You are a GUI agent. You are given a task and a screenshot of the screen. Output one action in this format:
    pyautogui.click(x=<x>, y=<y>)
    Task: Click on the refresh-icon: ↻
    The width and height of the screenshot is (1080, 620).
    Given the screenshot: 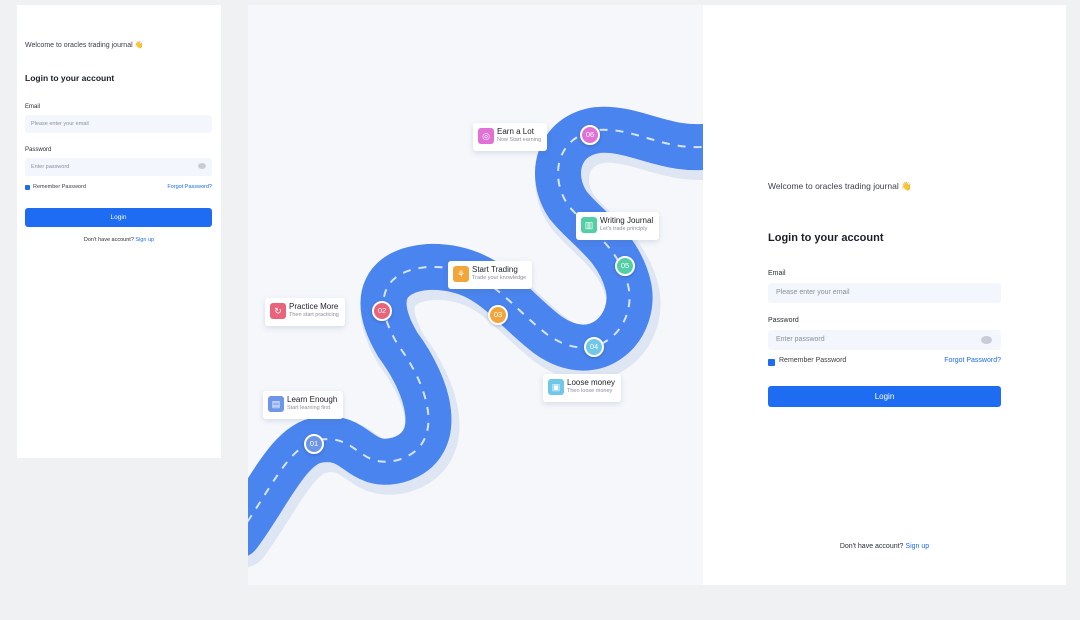 What is the action you would take?
    pyautogui.click(x=278, y=311)
    